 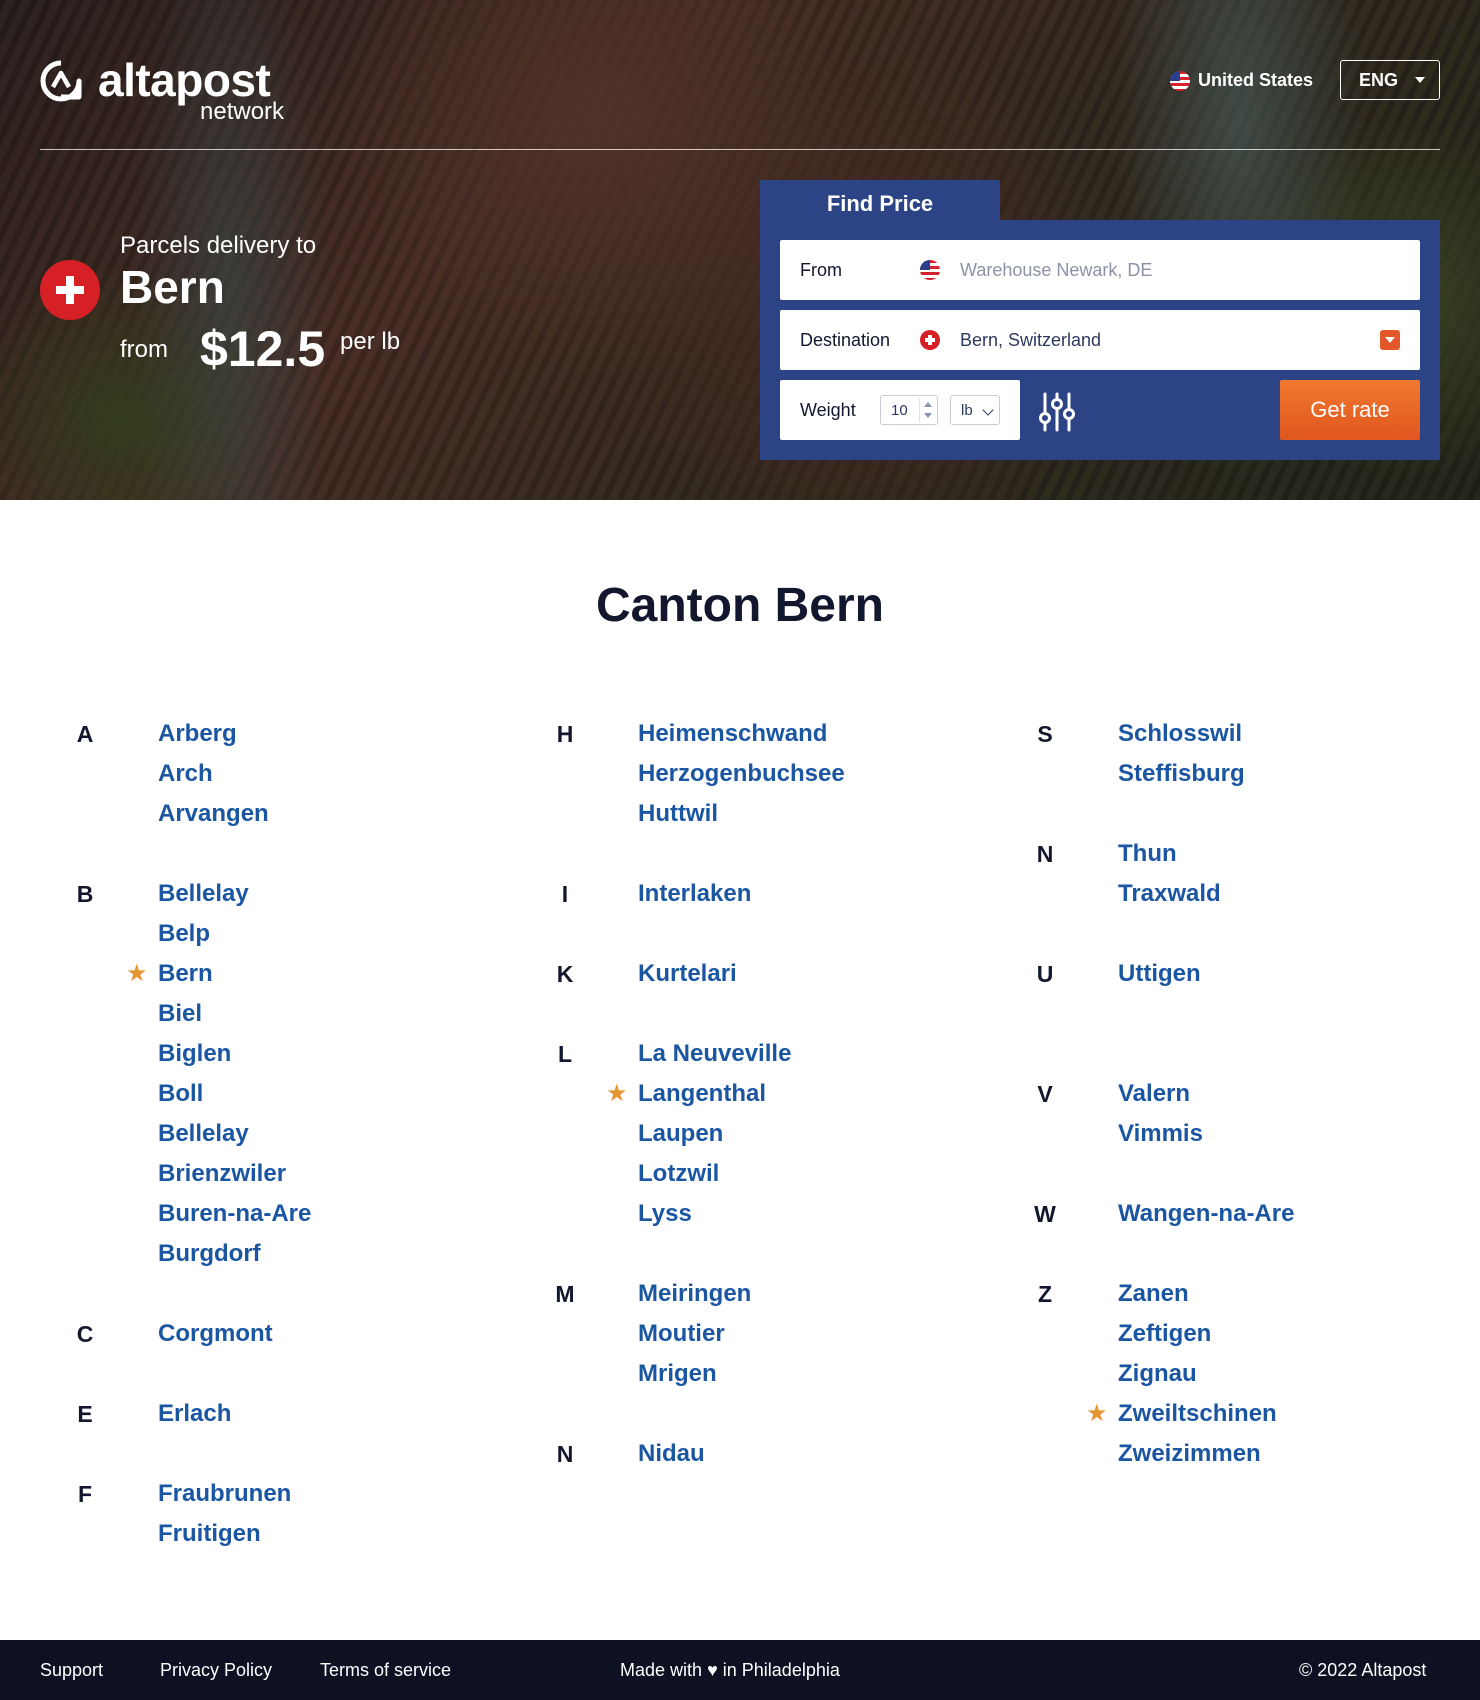 What do you see at coordinates (354, 1214) in the screenshot?
I see `city-link: Buren-na-Are` at bounding box center [354, 1214].